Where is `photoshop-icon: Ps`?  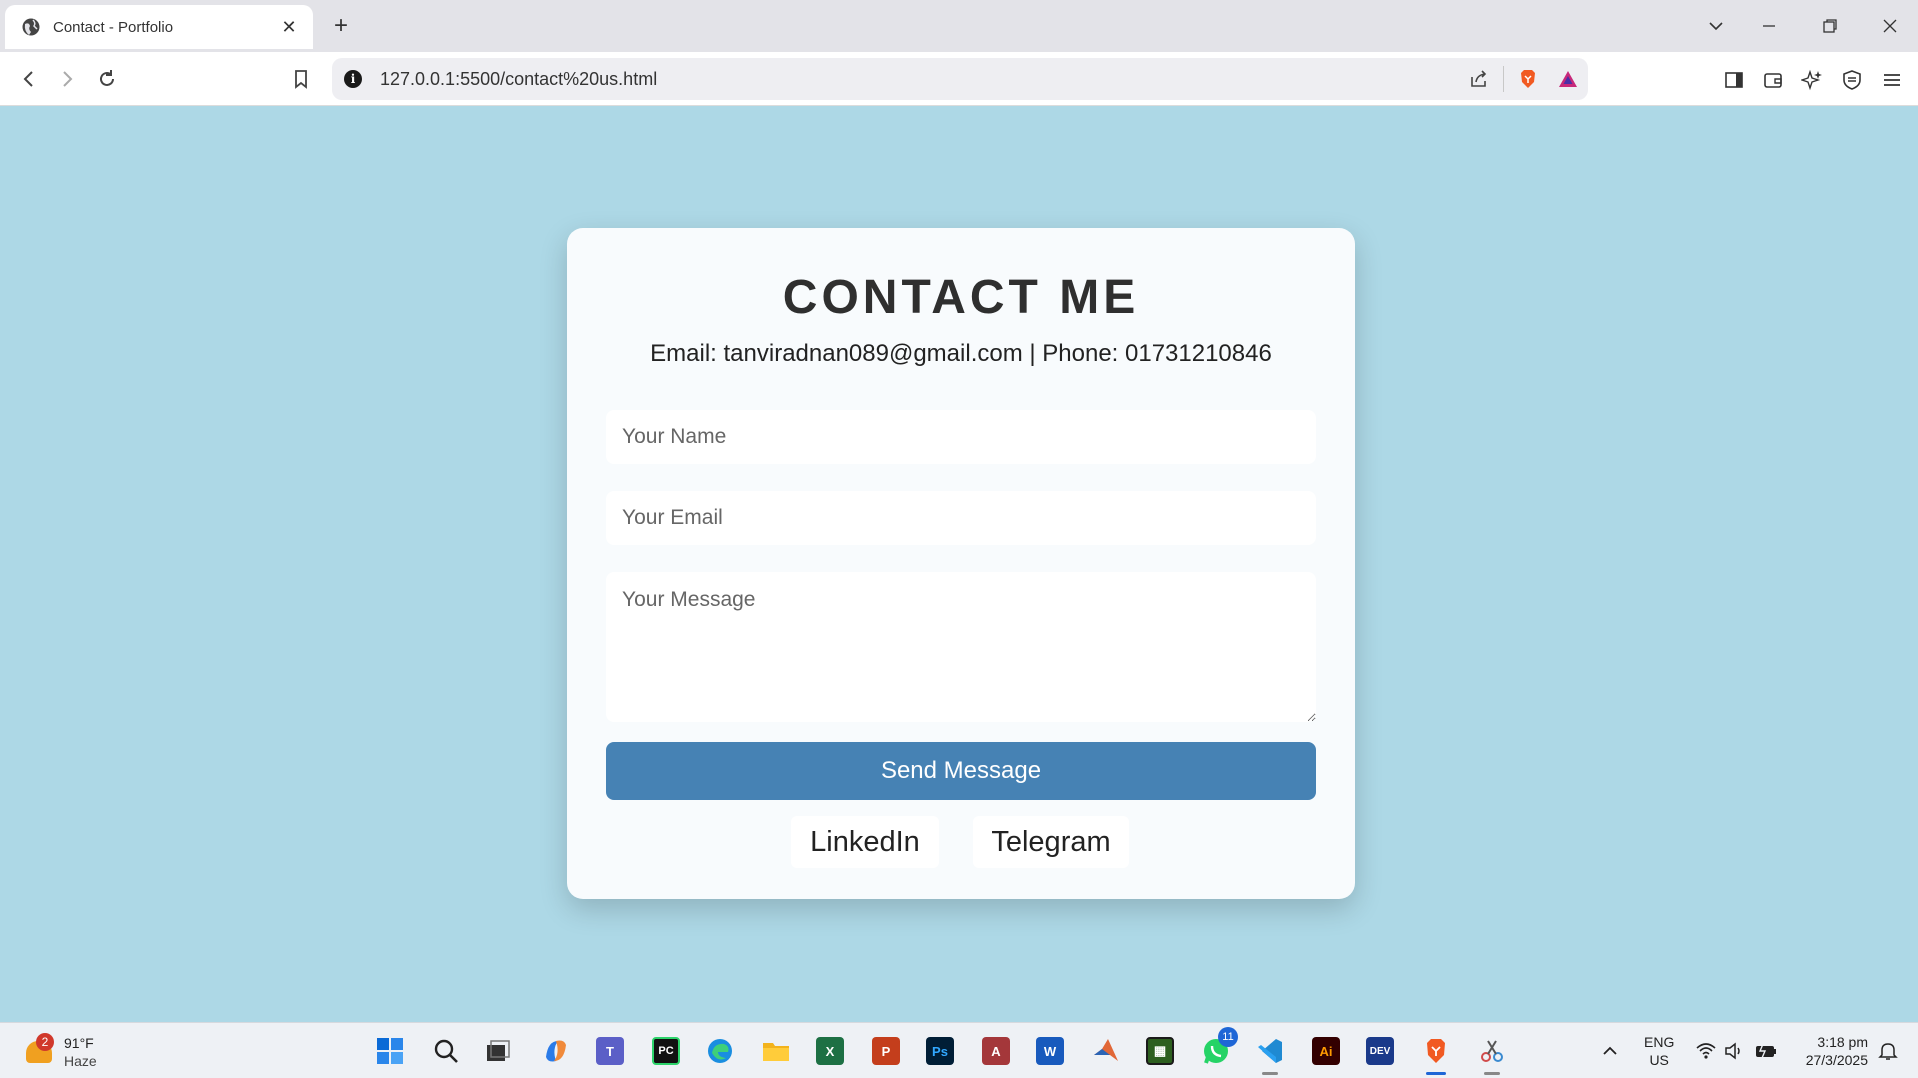
photoshop-icon: Ps is located at coordinates (940, 1051).